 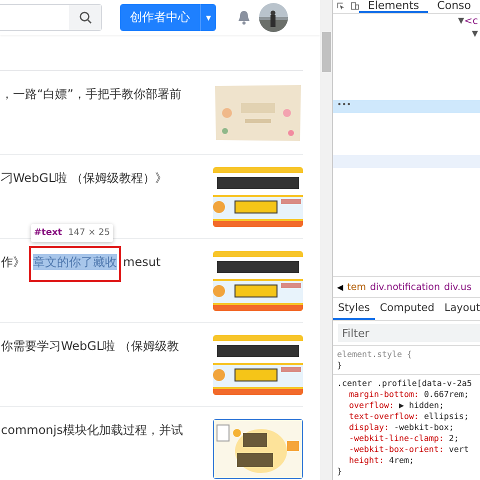 What do you see at coordinates (160, 17) in the screenshot?
I see `creator-center-button: 创作者中心` at bounding box center [160, 17].